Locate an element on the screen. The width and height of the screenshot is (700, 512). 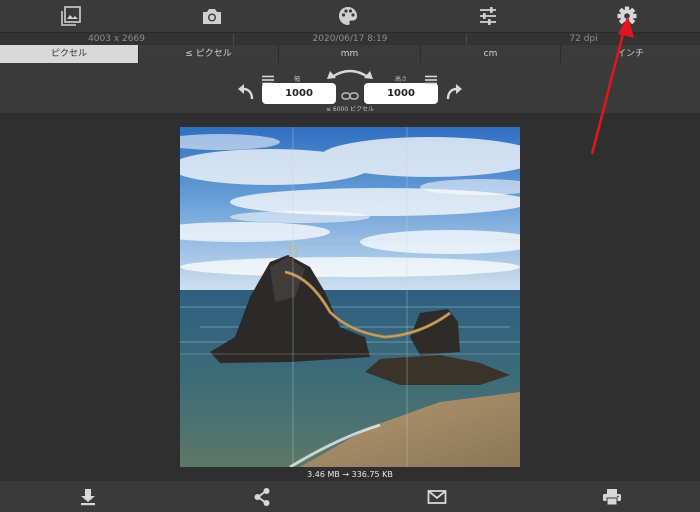
sliders-icon is located at coordinates (488, 16).